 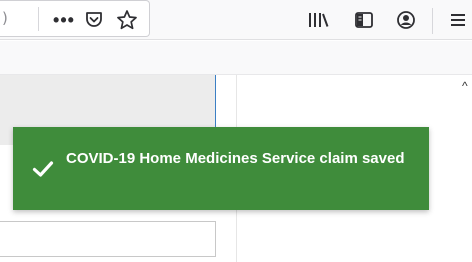 I want to click on library-icon, so click(x=318, y=20).